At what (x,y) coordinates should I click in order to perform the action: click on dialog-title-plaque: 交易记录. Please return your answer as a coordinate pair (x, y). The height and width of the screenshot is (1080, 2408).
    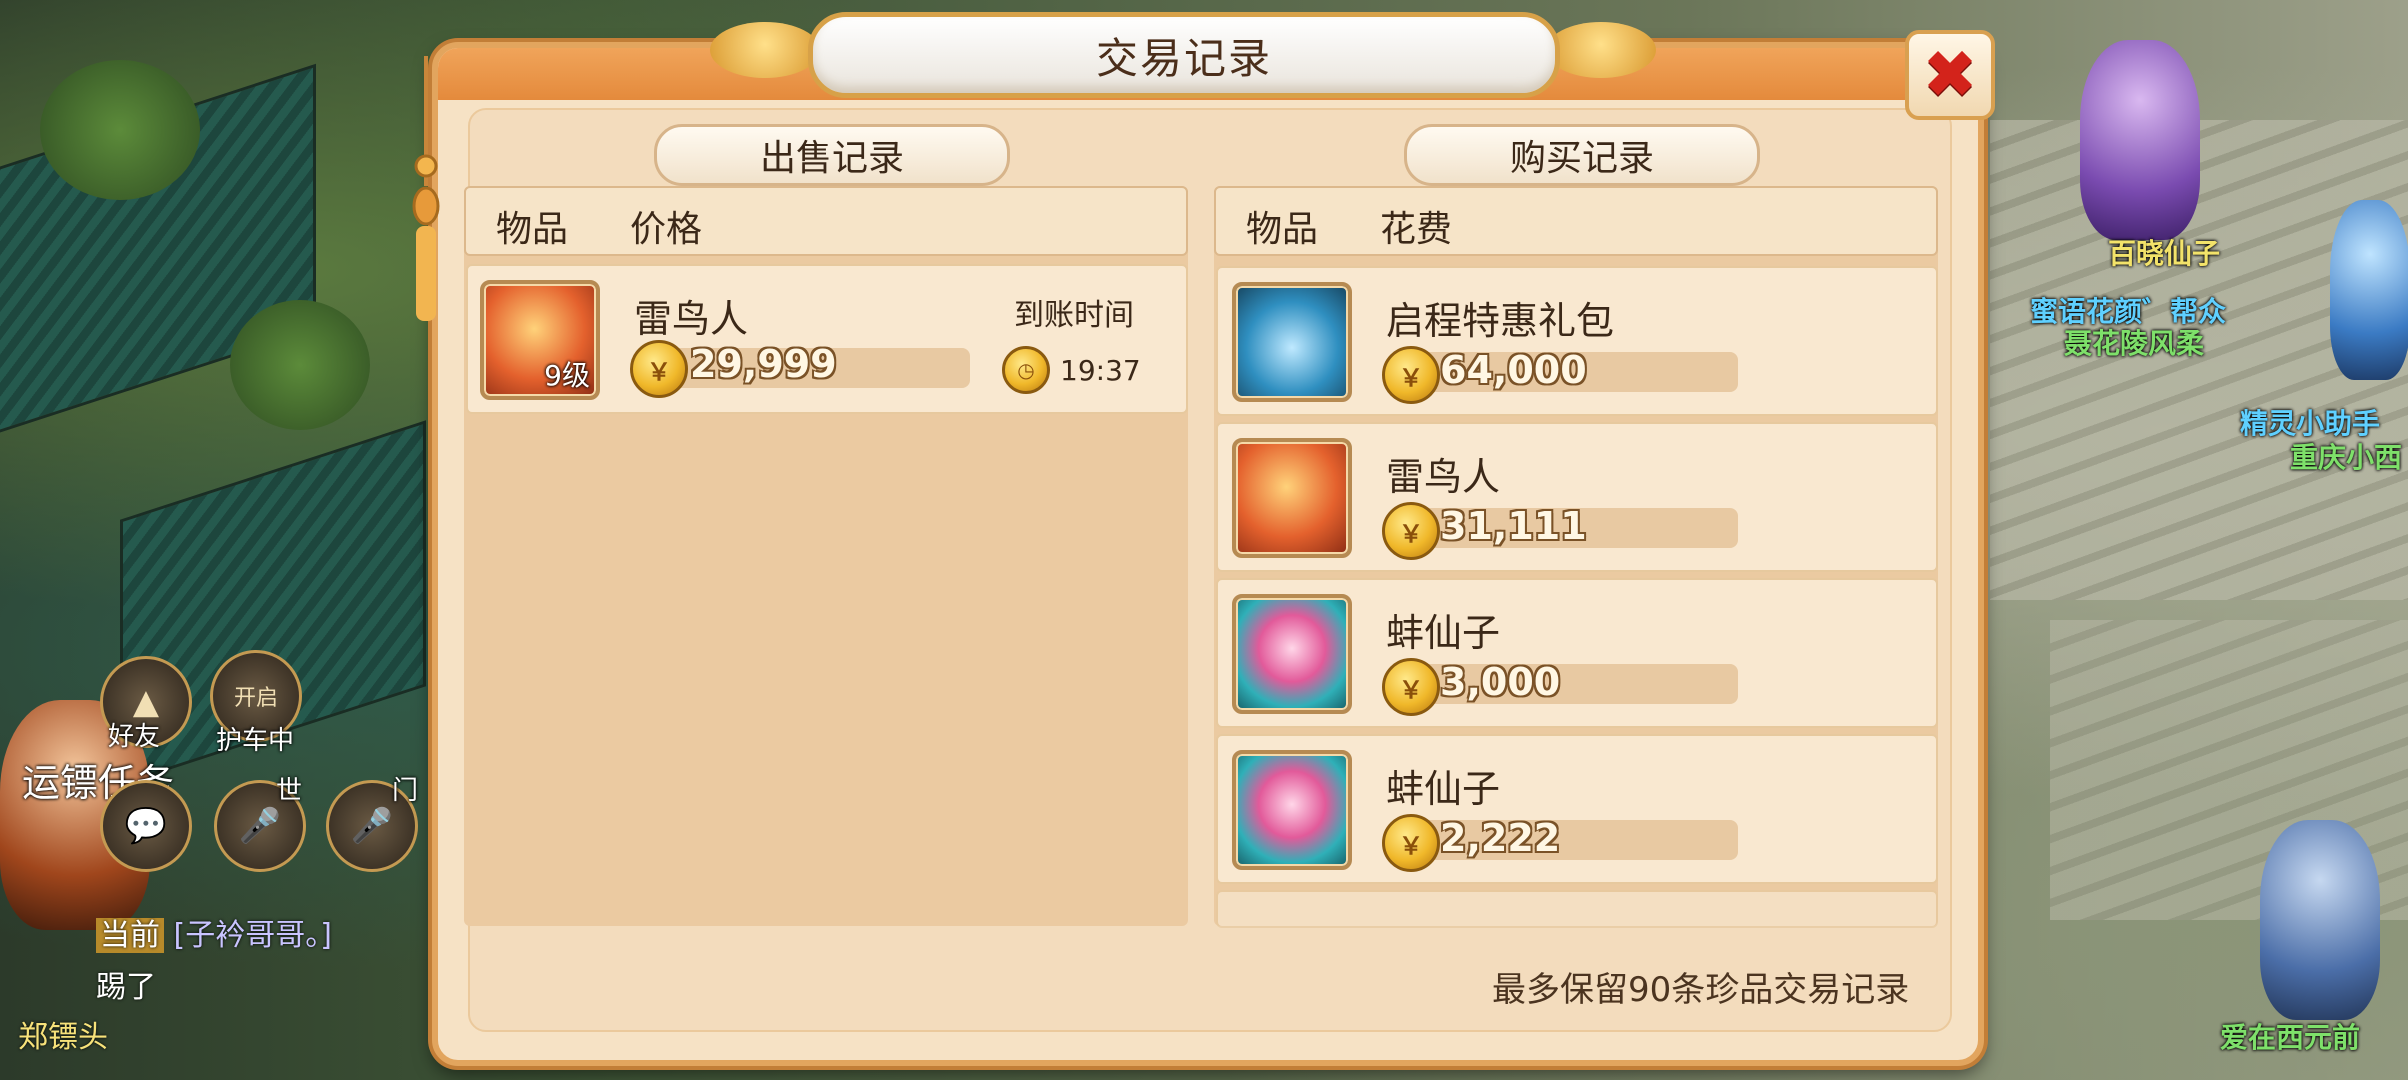
    Looking at the image, I should click on (1184, 55).